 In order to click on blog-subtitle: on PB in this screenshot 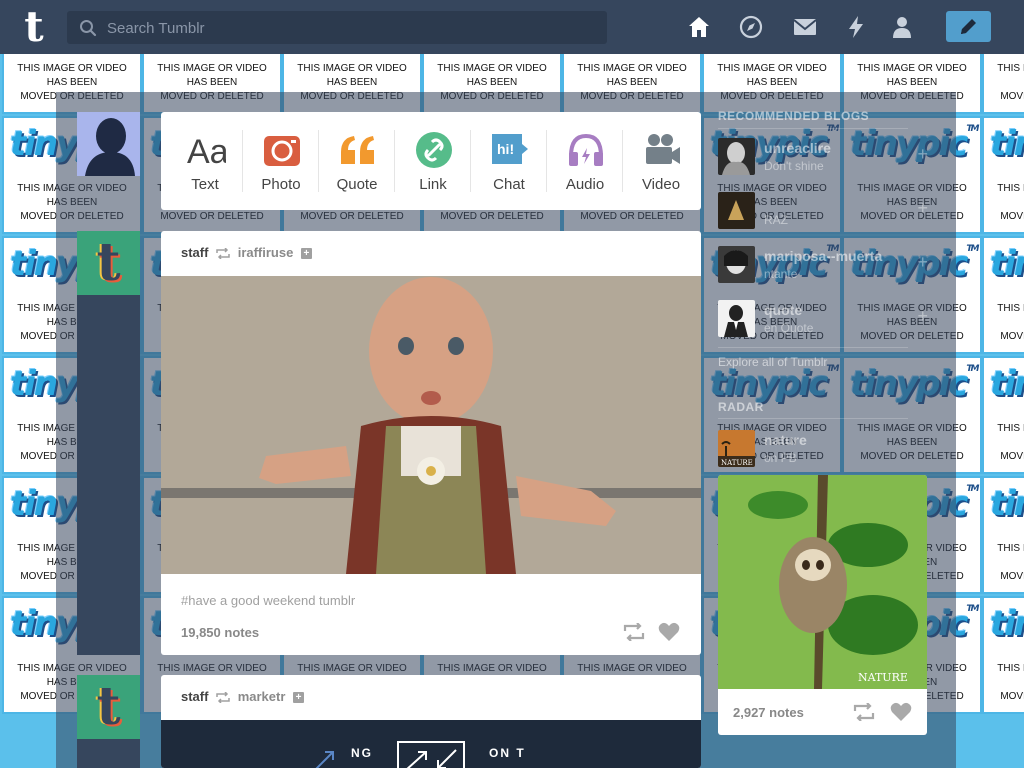, I will do `click(780, 458)`.